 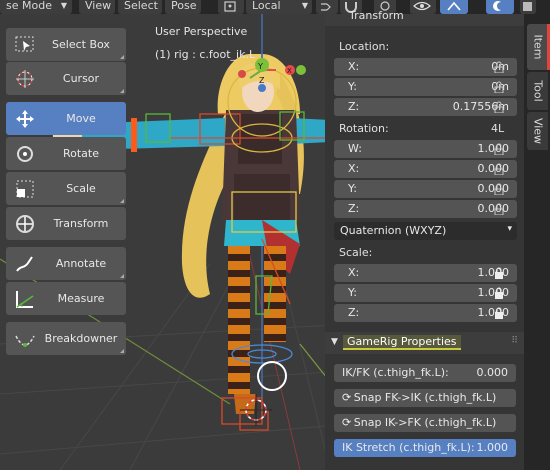 I want to click on sidebar-tabs: Item Tool View, so click(x=537, y=242).